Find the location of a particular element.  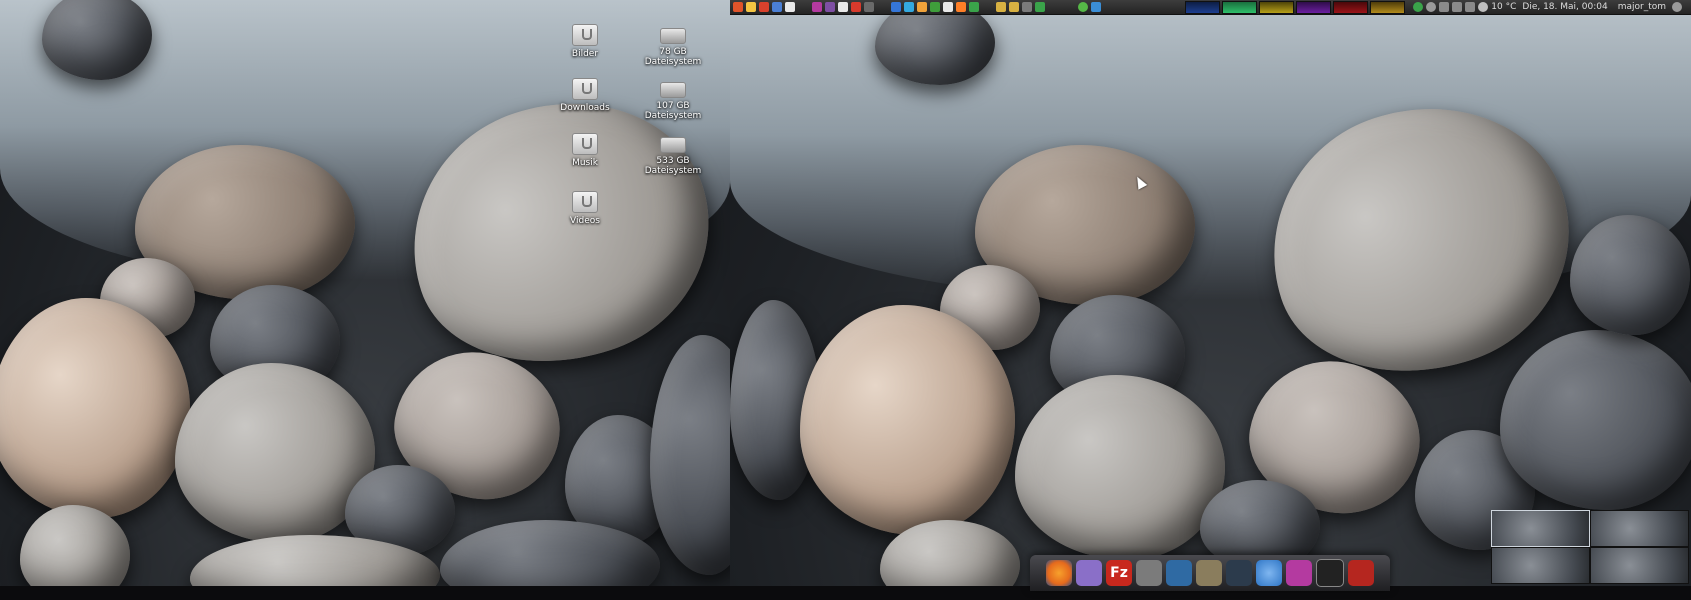

gimp-icon is located at coordinates (1209, 573).